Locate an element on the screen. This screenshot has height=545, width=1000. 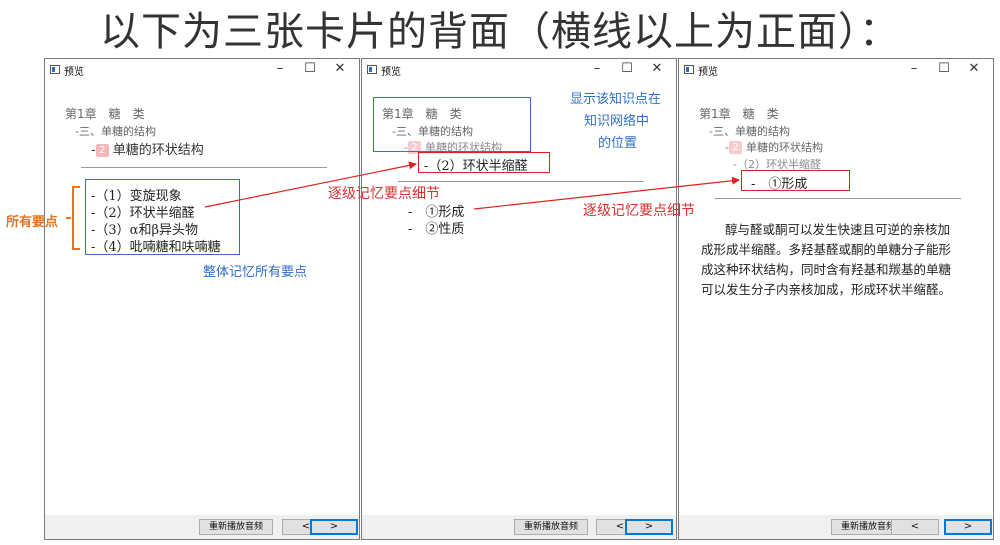
progressive-label-2: 逐级记忆要点细节 is located at coordinates (639, 211).